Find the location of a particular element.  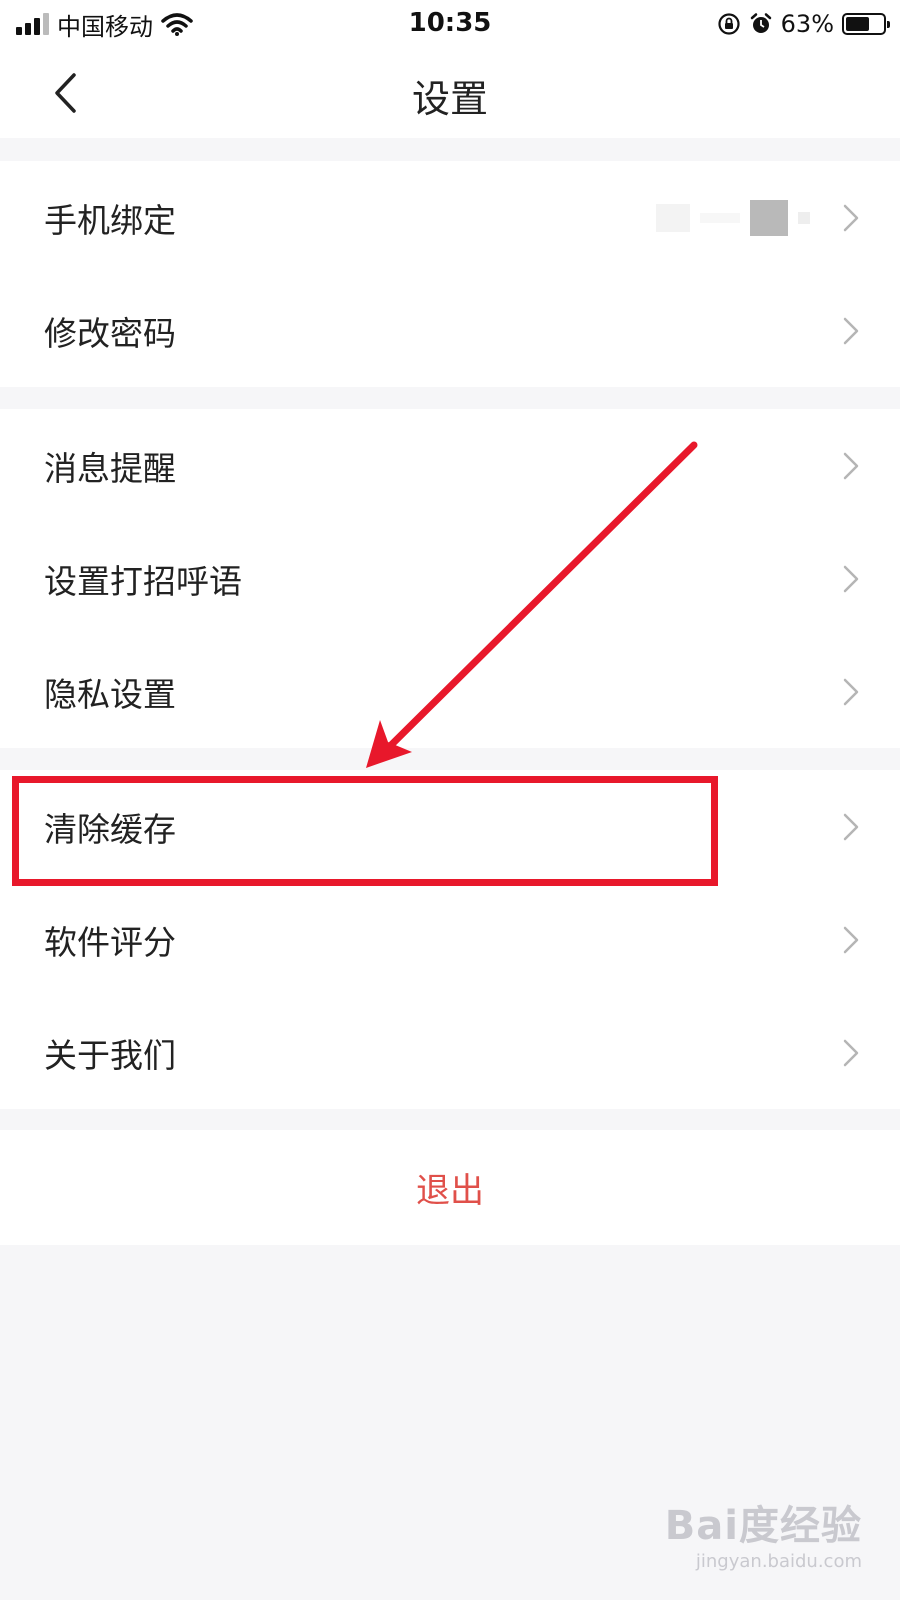

settings-item-label: 手机绑定 is located at coordinates (110, 220).